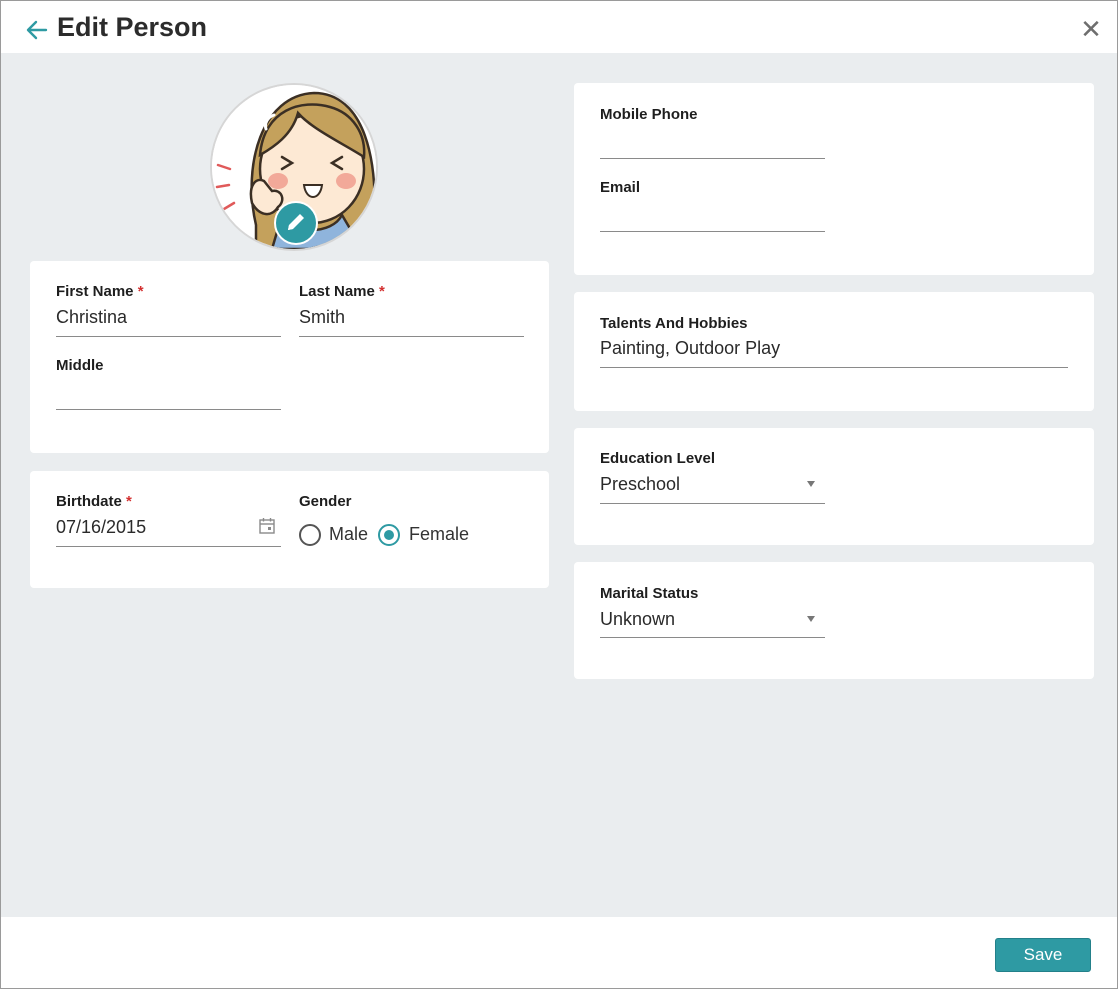  What do you see at coordinates (712, 216) in the screenshot?
I see `email-input` at bounding box center [712, 216].